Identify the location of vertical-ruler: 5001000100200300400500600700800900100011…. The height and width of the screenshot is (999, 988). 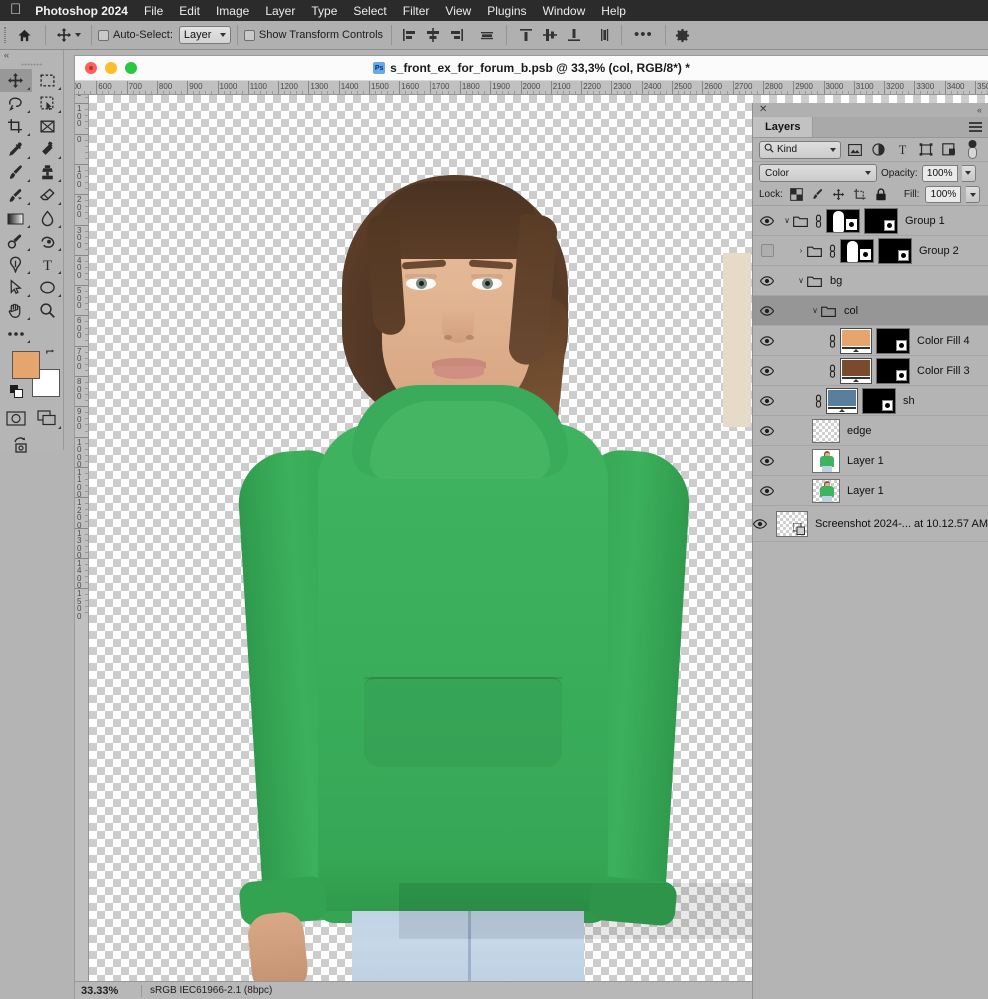
(82, 547).